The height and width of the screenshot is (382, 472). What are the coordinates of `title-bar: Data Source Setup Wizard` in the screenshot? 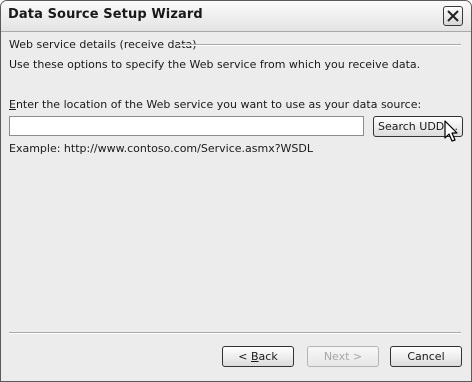 It's located at (236, 16).